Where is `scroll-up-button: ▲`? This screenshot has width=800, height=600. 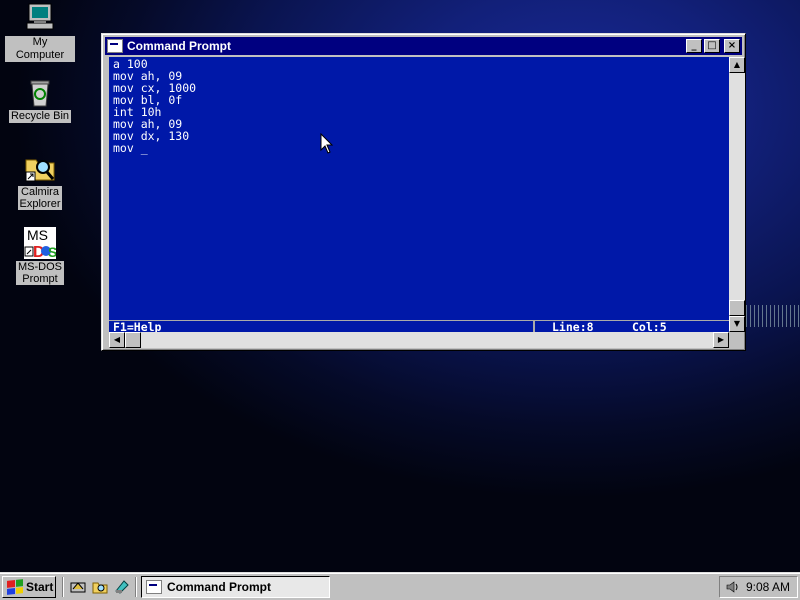 scroll-up-button: ▲ is located at coordinates (737, 65).